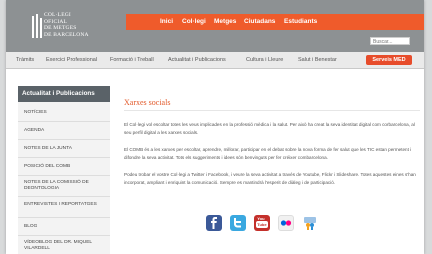 This screenshot has height=254, width=432. Describe the element at coordinates (166, 21) in the screenshot. I see `topnav-inici: Inici` at that location.